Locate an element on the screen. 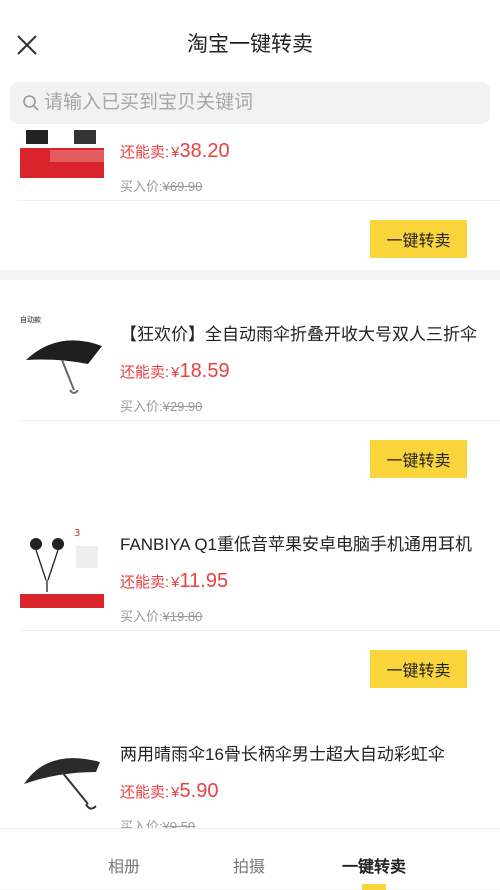  tab-resell: 一键转卖 is located at coordinates (374, 865).